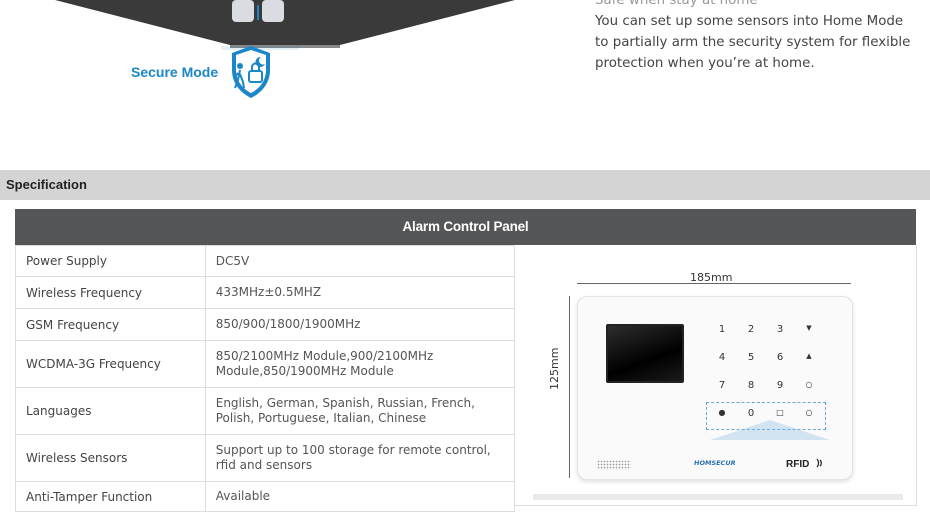  What do you see at coordinates (110, 292) in the screenshot?
I see `spec-key: Wireless Frequency` at bounding box center [110, 292].